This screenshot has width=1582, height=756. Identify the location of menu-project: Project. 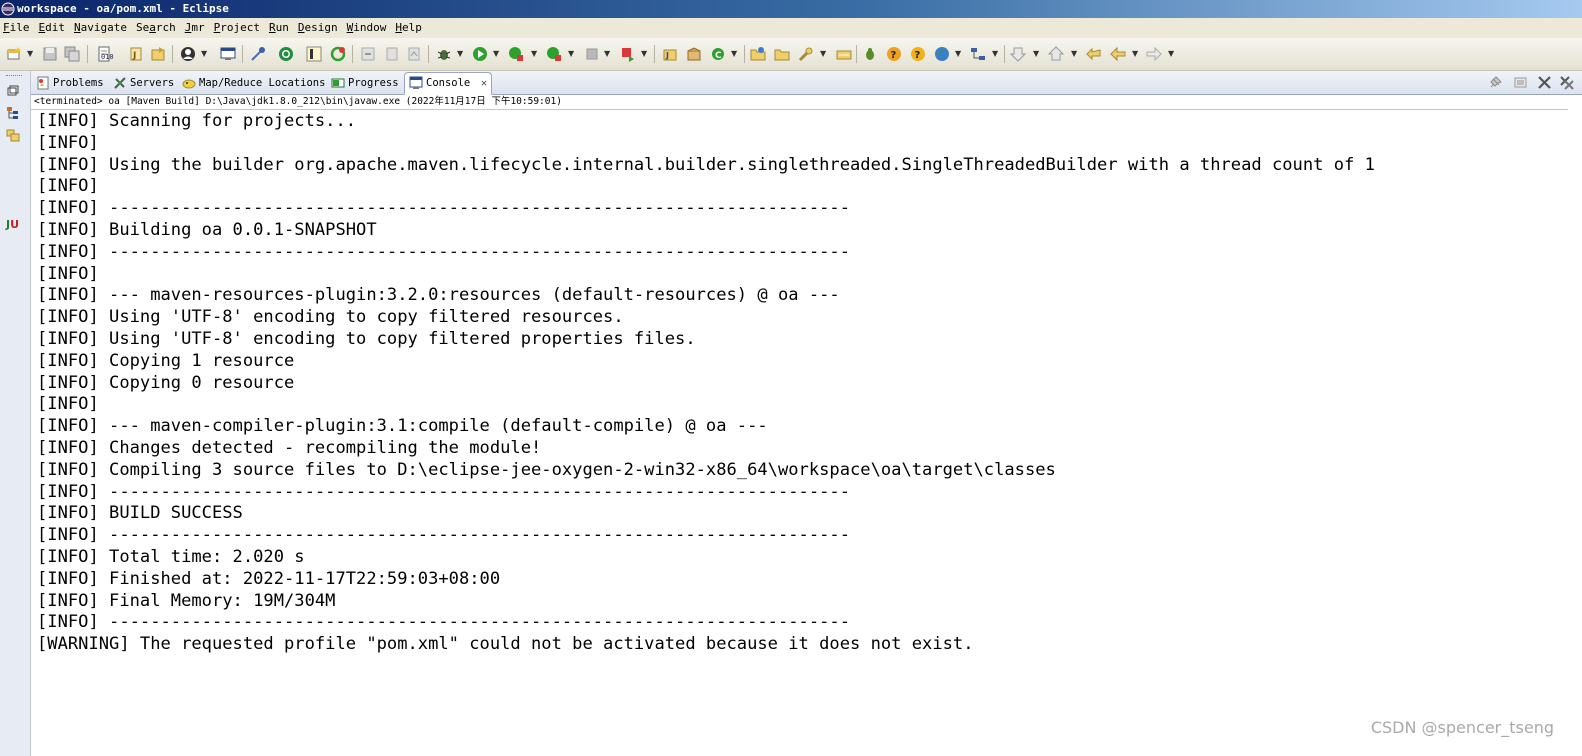
(237, 28).